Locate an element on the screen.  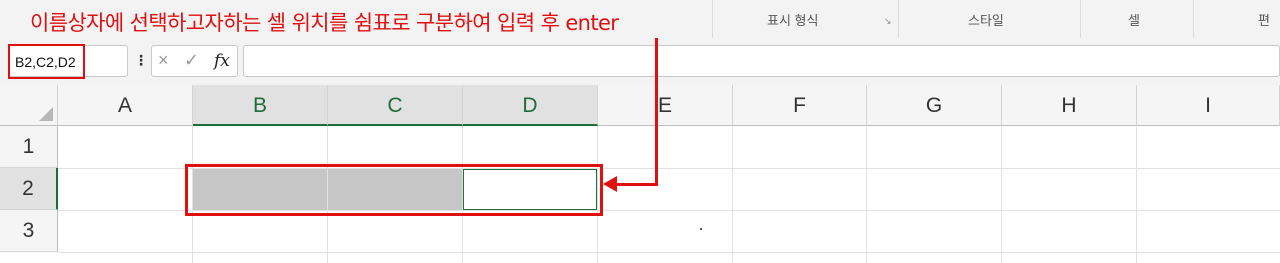
select-all-corner is located at coordinates (29, 105).